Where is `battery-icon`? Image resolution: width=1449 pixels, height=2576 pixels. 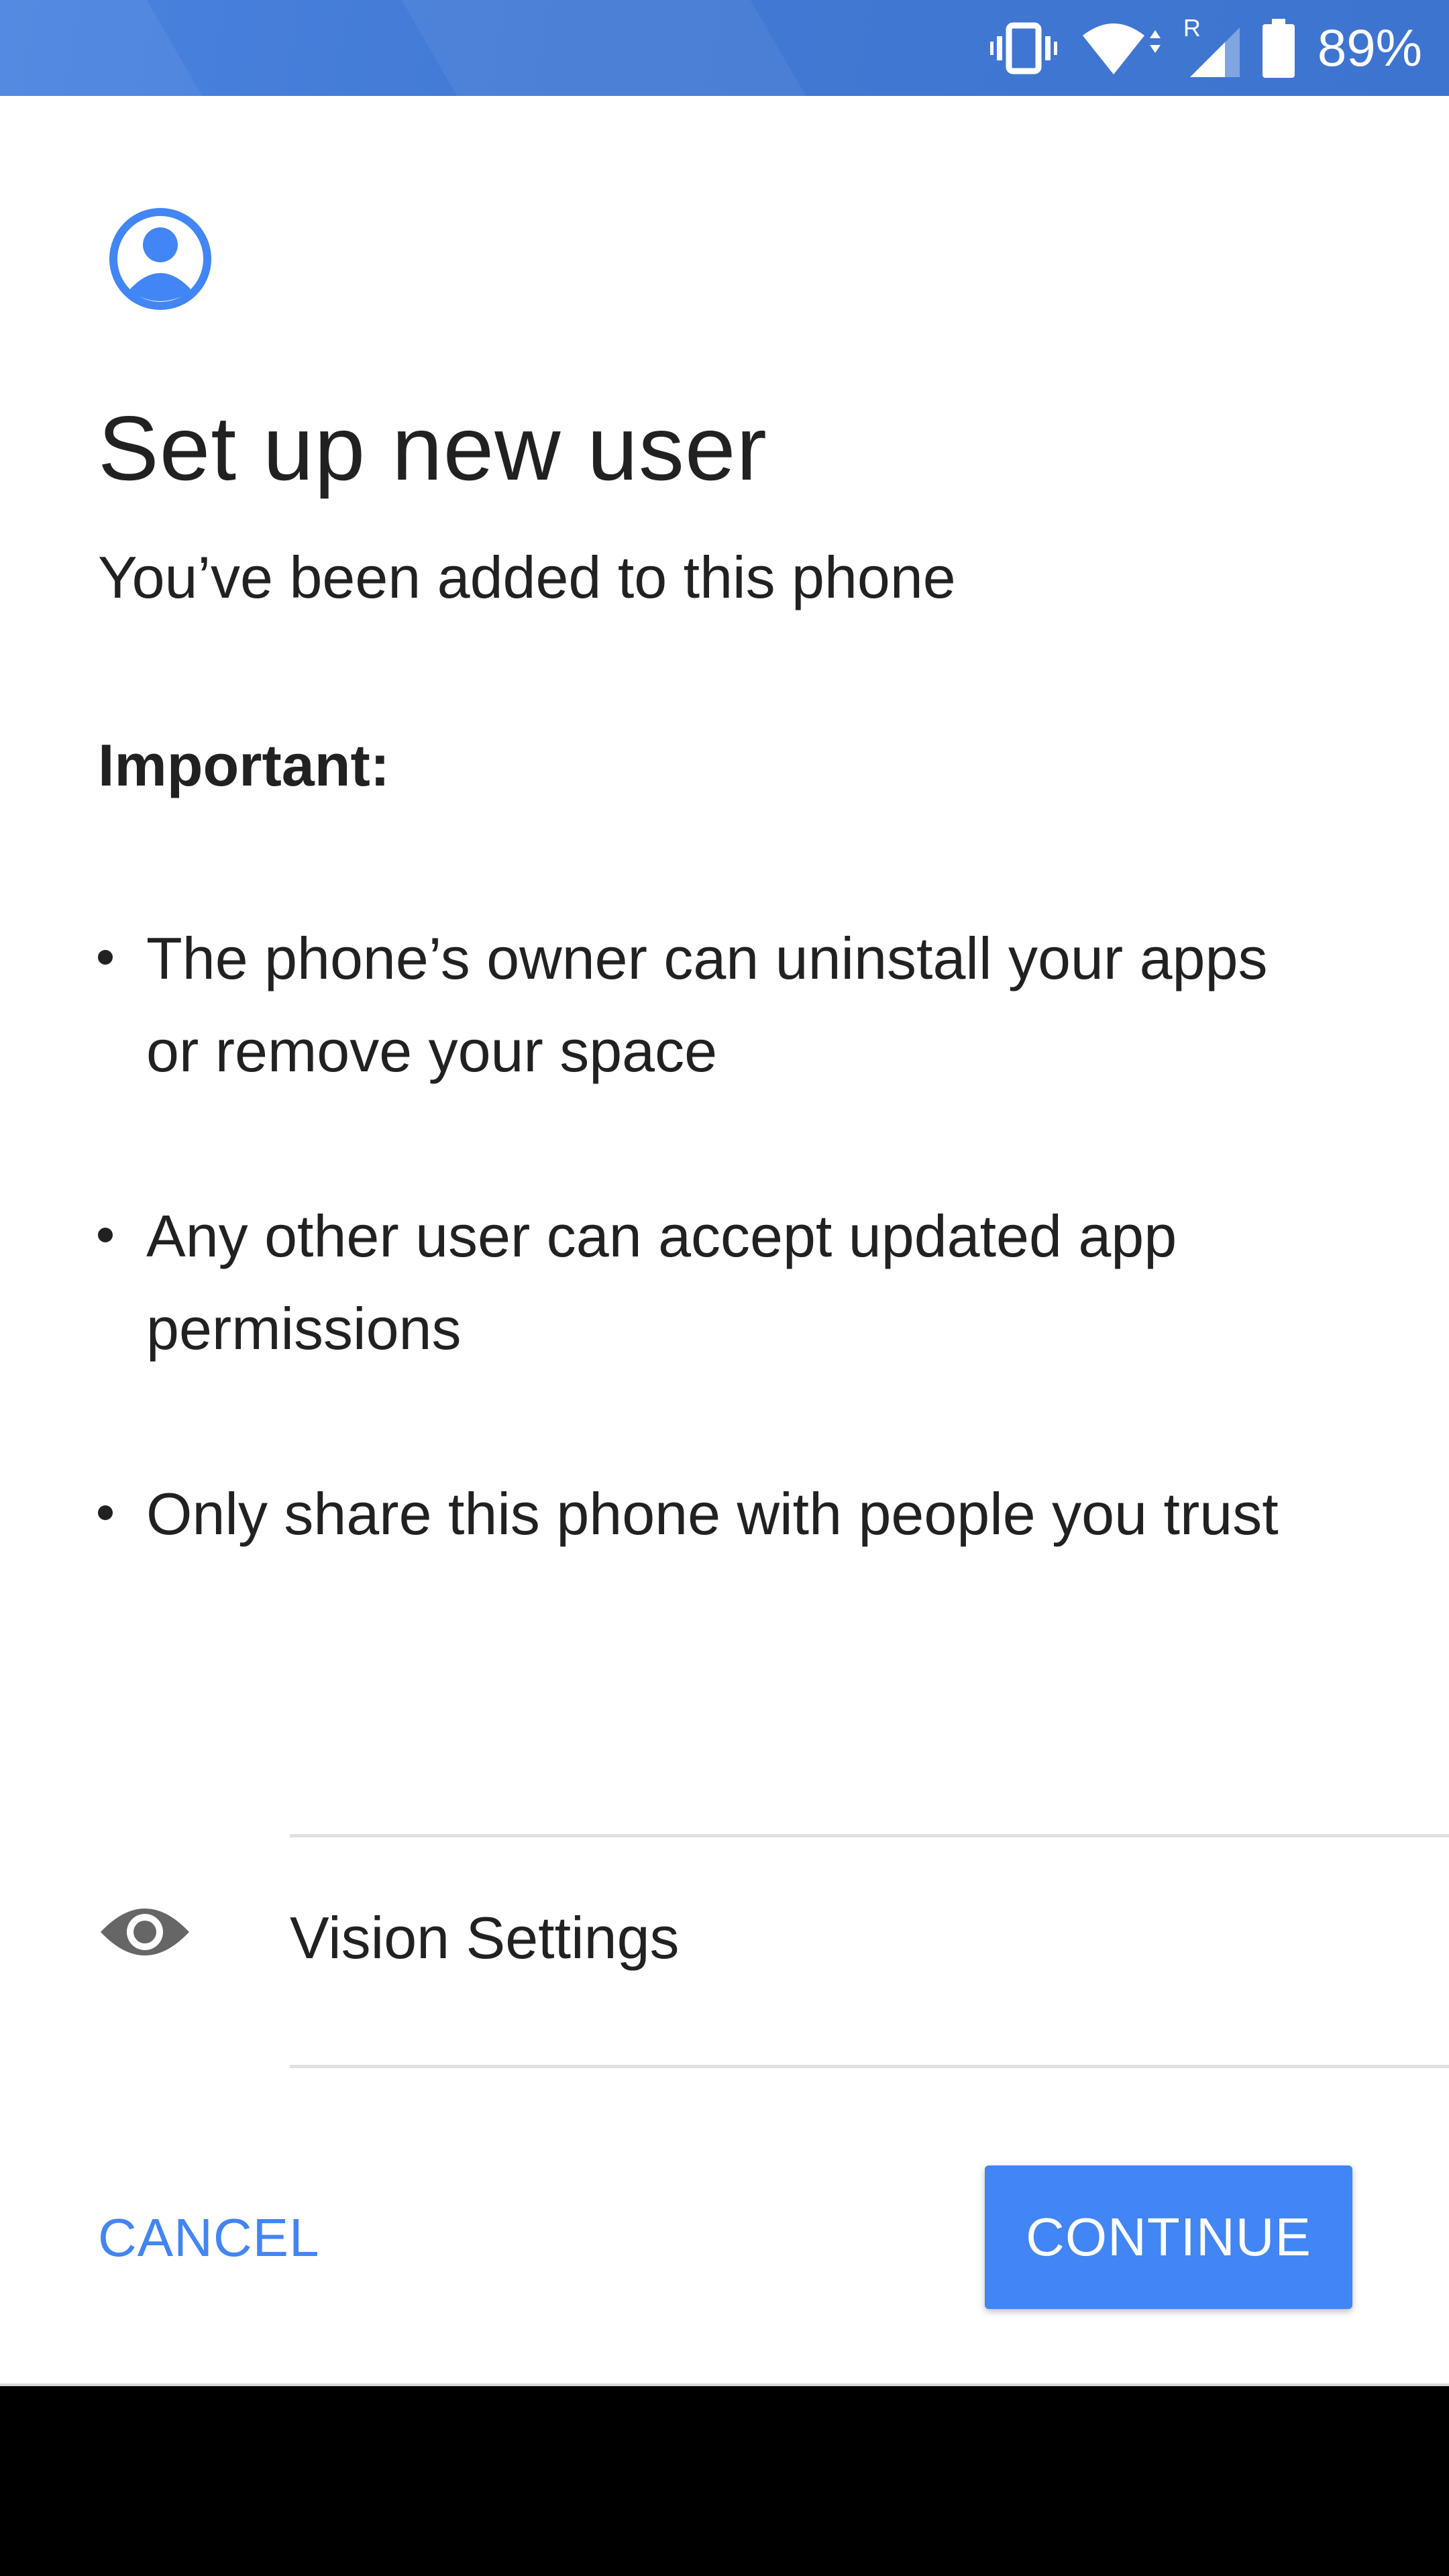
battery-icon is located at coordinates (1278, 48).